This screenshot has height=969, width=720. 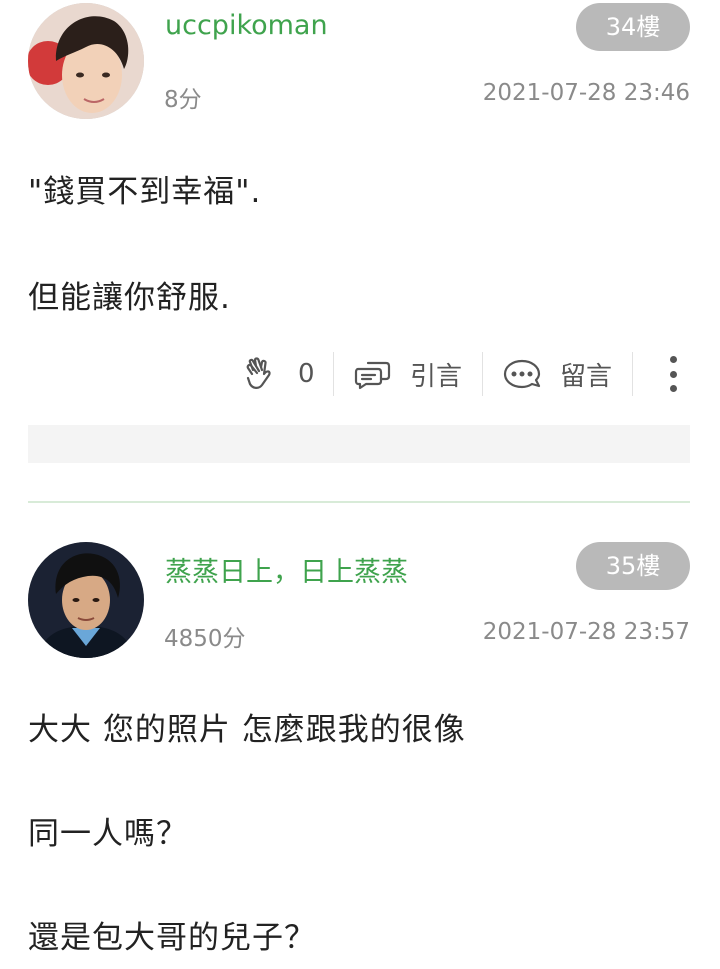 What do you see at coordinates (373, 374) in the screenshot?
I see `quote-icon` at bounding box center [373, 374].